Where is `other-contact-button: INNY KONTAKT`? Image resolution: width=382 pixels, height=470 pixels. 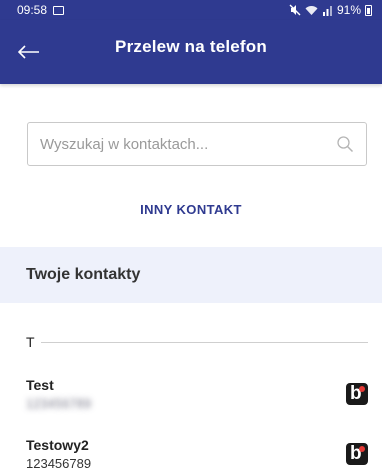
other-contact-button: INNY KONTAKT is located at coordinates (191, 209).